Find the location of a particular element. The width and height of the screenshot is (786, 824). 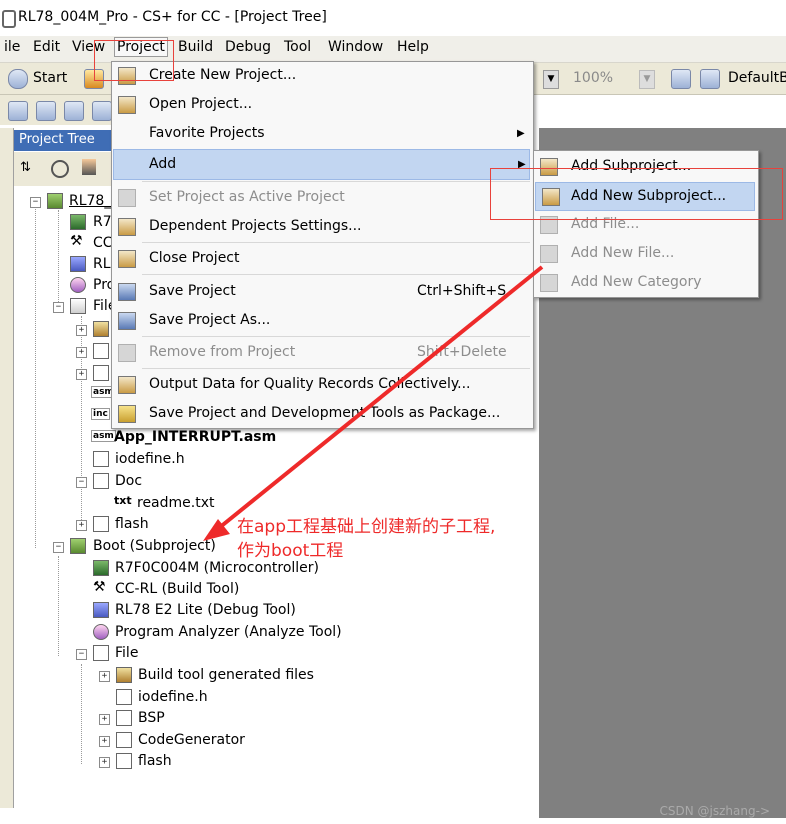

watermark: CSDN @jszhang-> is located at coordinates (714, 811).